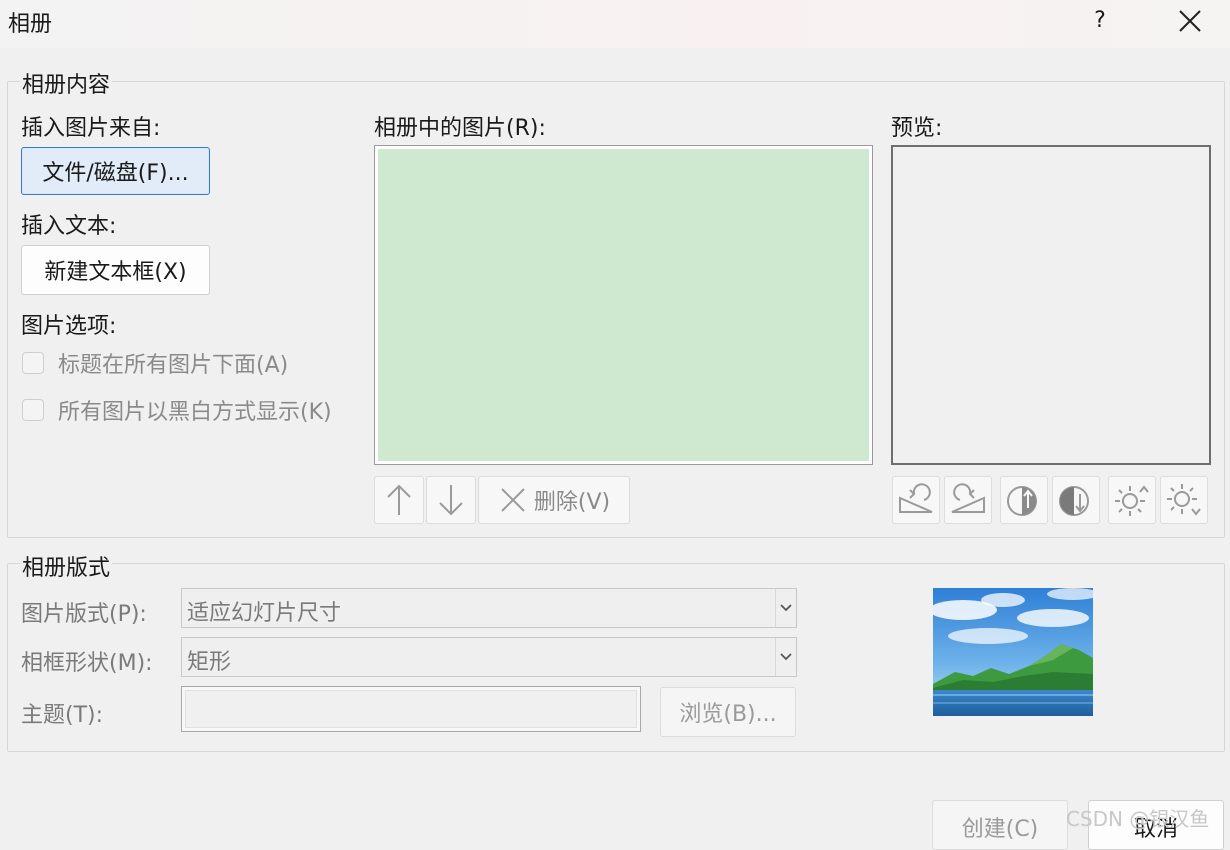 This screenshot has height=850, width=1230. Describe the element at coordinates (489, 657) in the screenshot. I see `frame-shape-select: 矩形` at that location.